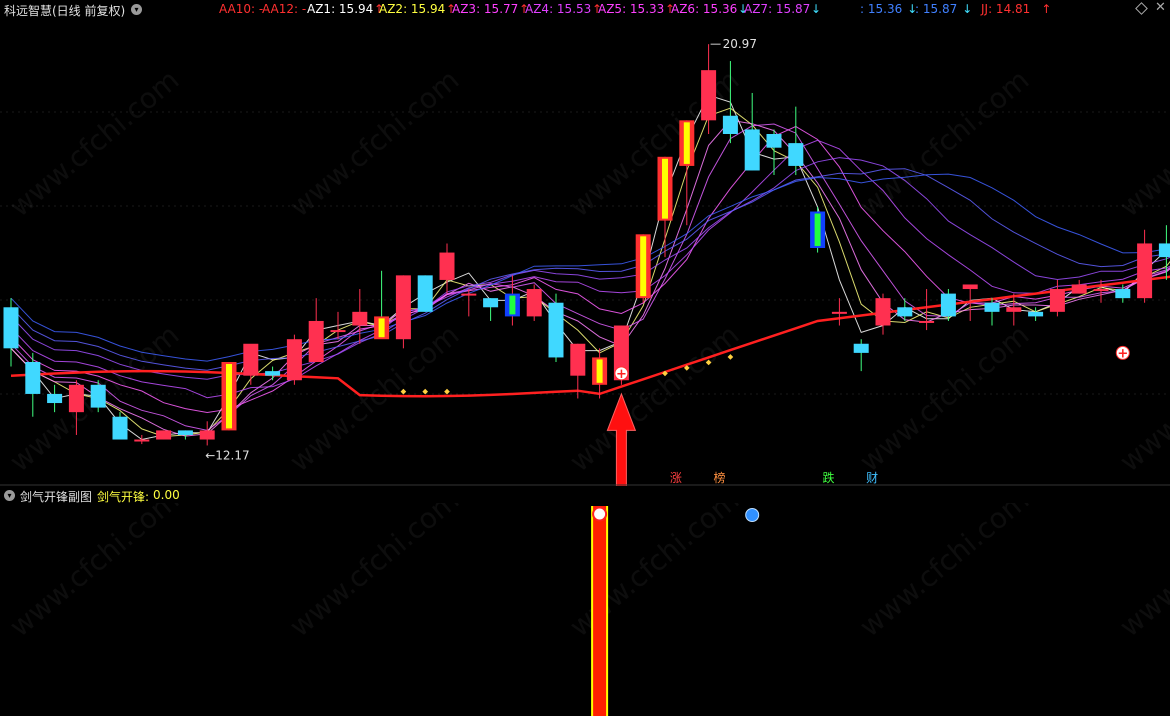 The height and width of the screenshot is (716, 1170). Describe the element at coordinates (284, 9) in the screenshot. I see `indicator-value: AA12: -` at that location.